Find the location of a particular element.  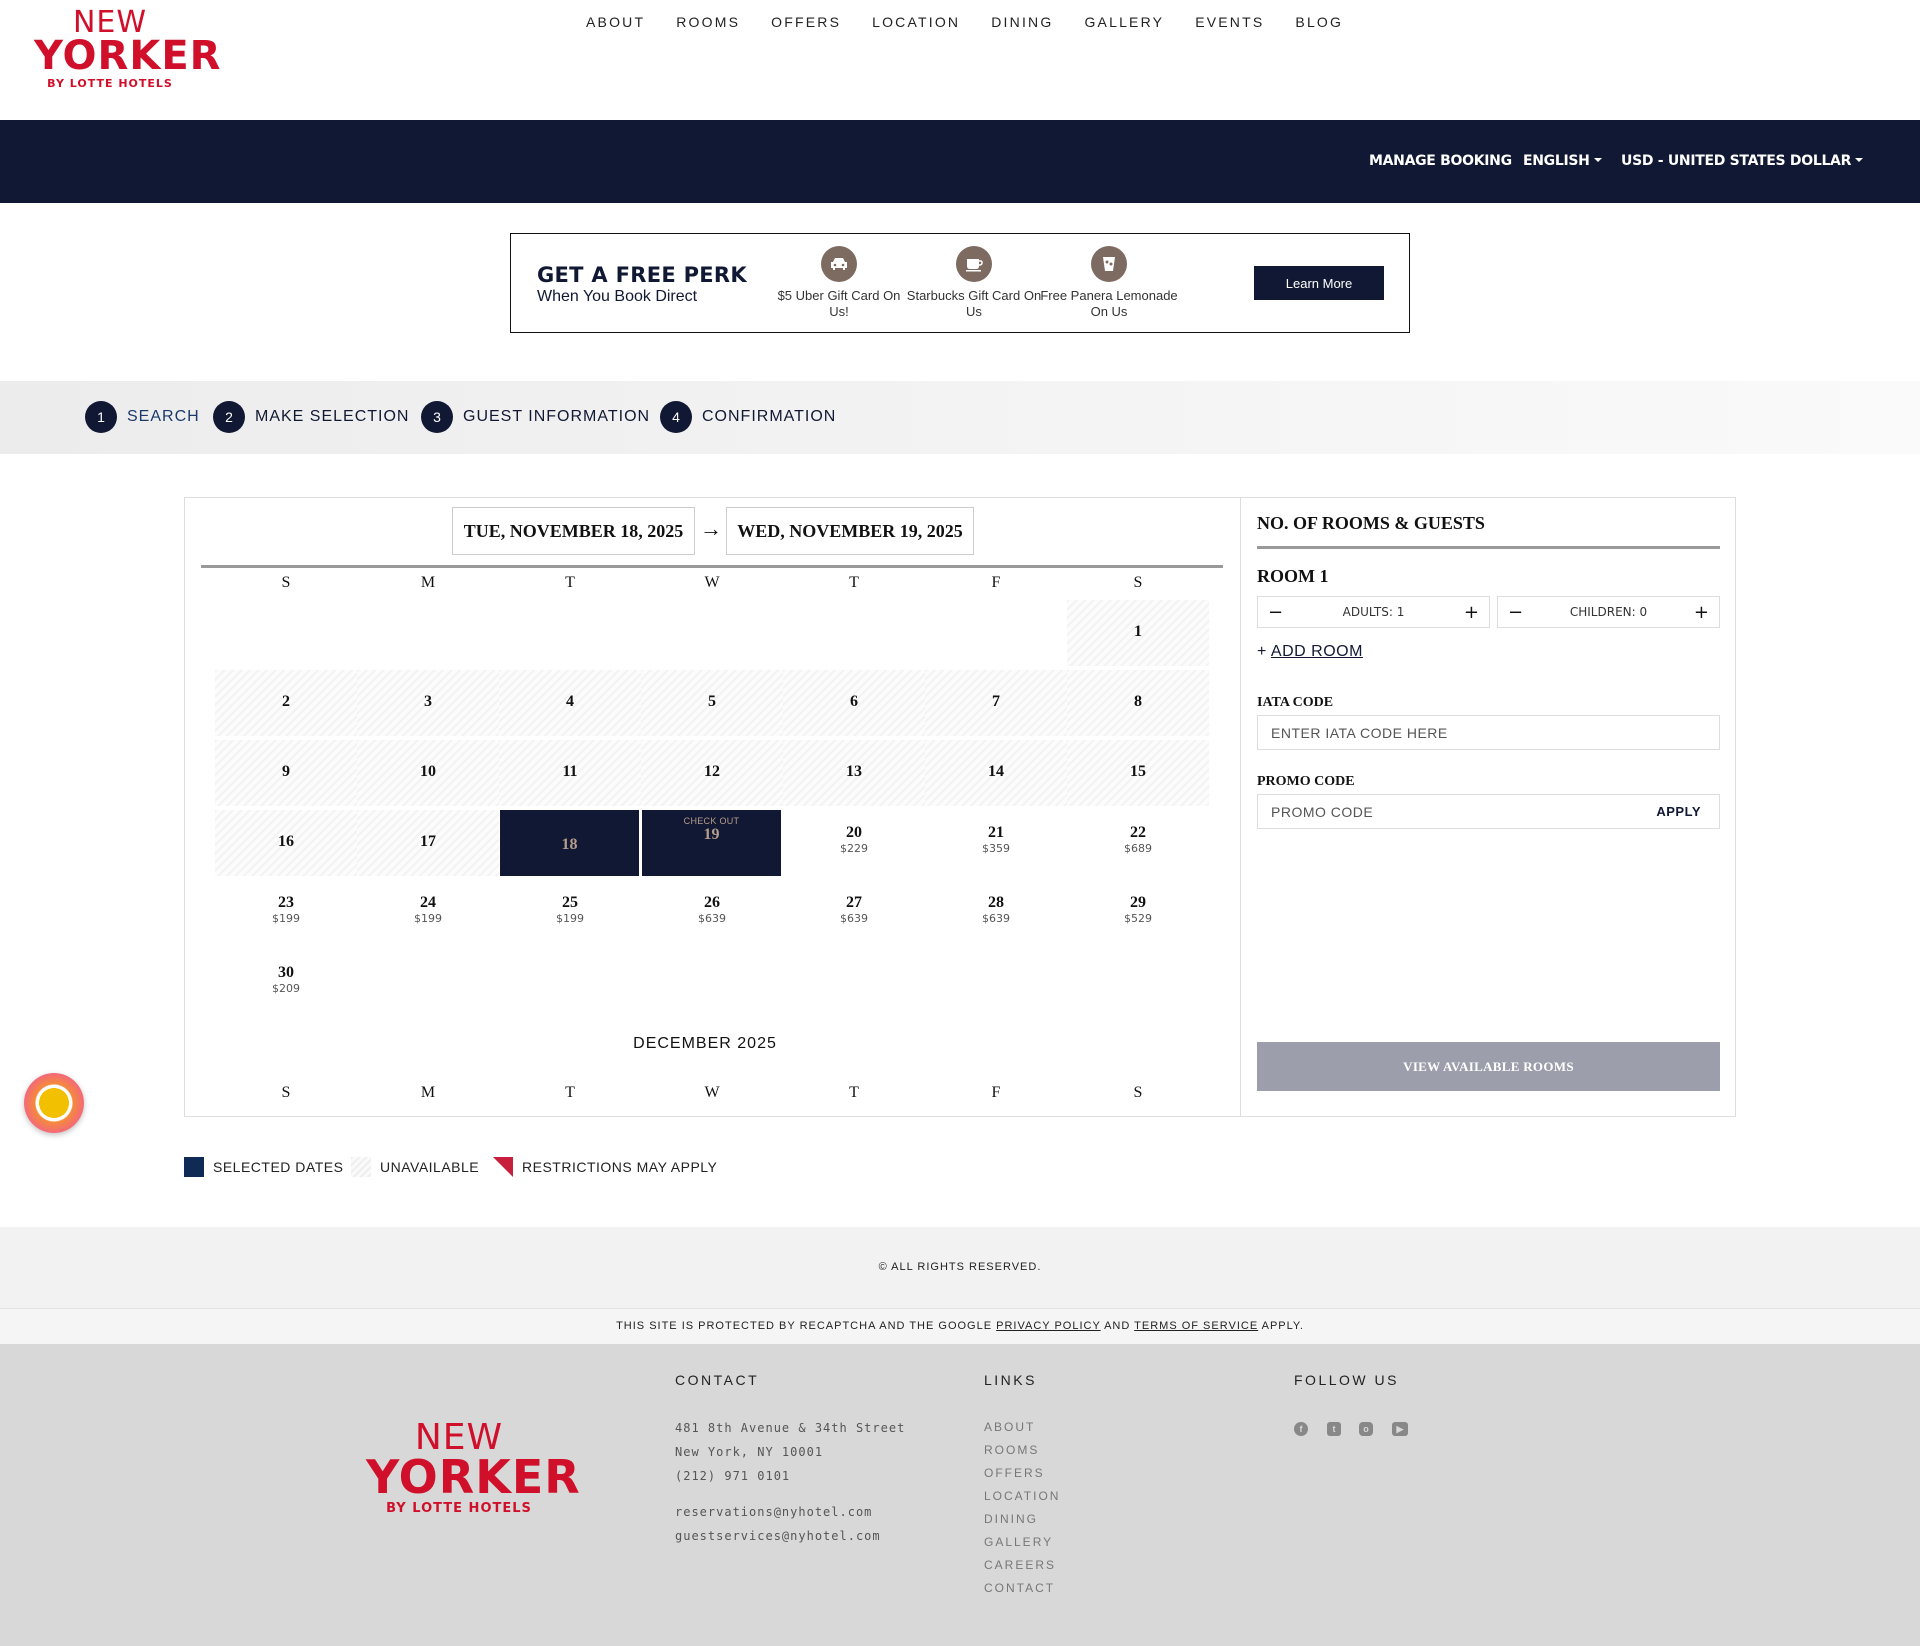

day-number: 15 is located at coordinates (1138, 771).